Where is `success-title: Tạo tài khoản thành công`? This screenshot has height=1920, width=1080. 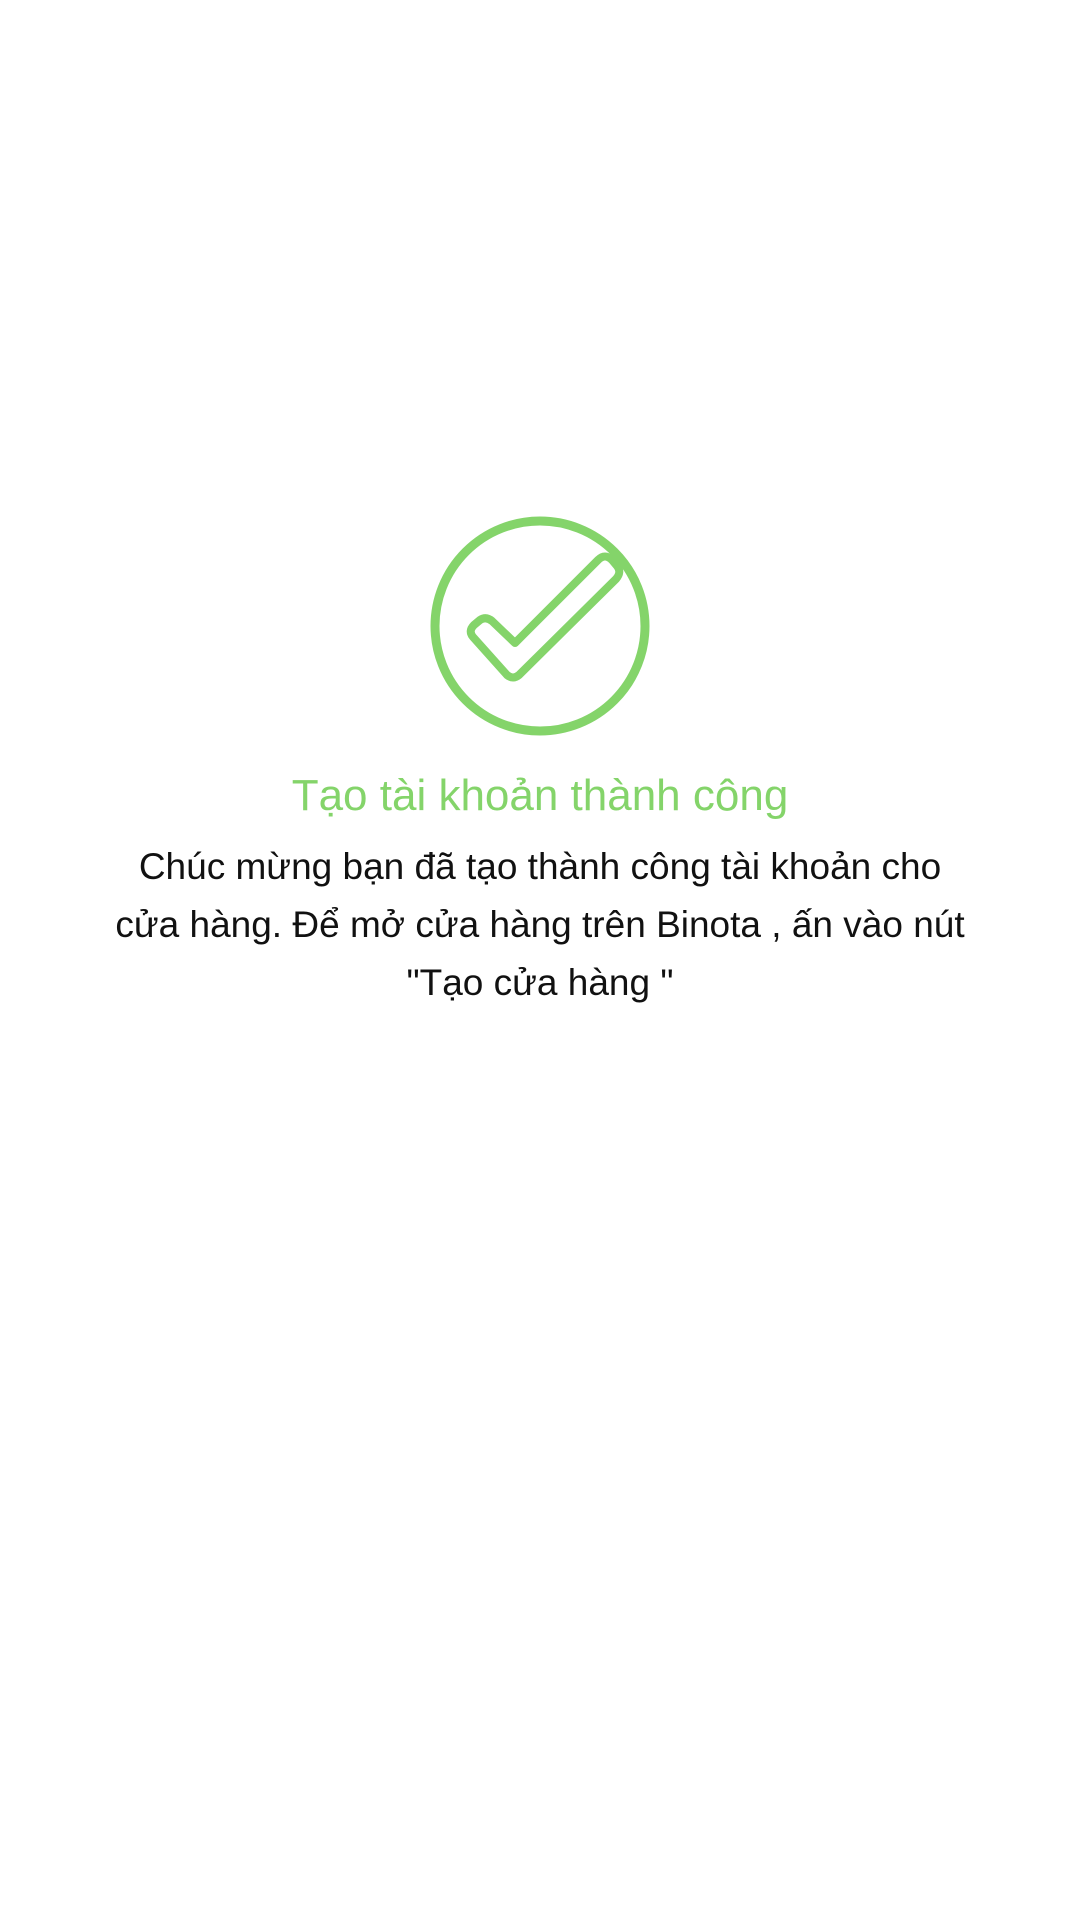 success-title: Tạo tài khoản thành công is located at coordinates (540, 795).